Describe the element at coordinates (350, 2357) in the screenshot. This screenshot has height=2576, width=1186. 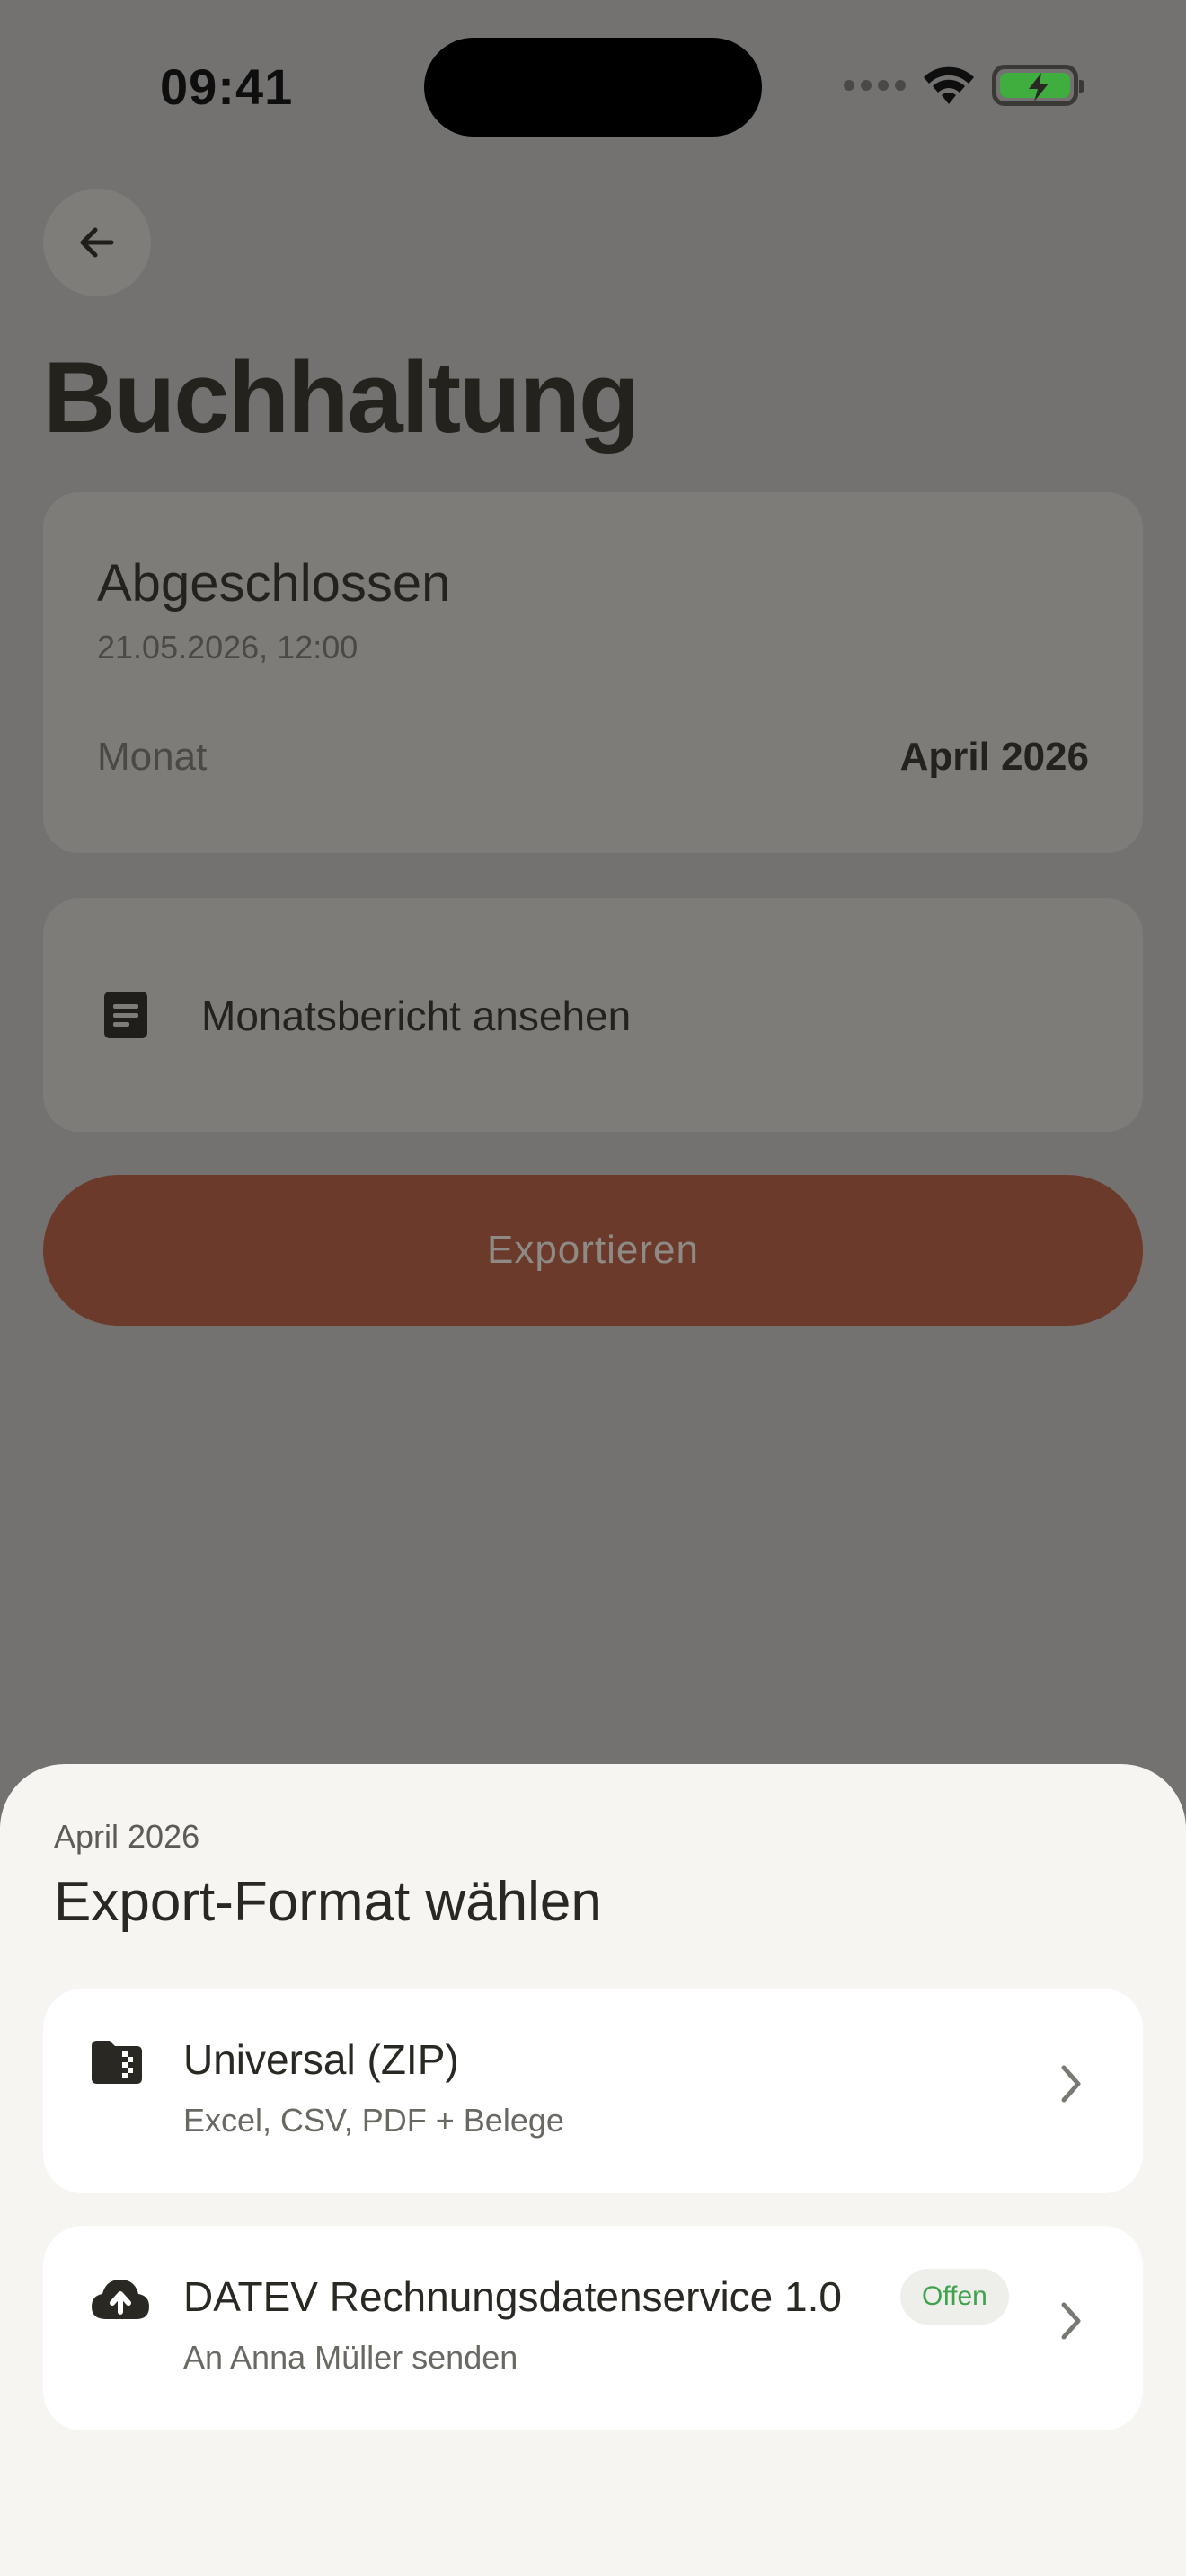
I see `option-subtitle: An Anna Müller senden` at that location.